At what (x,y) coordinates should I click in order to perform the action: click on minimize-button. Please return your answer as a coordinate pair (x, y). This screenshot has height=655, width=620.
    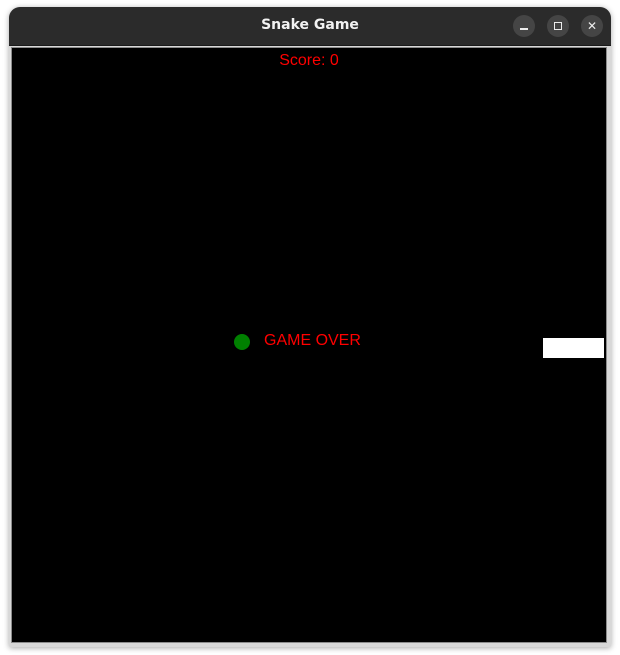
    Looking at the image, I should click on (524, 26).